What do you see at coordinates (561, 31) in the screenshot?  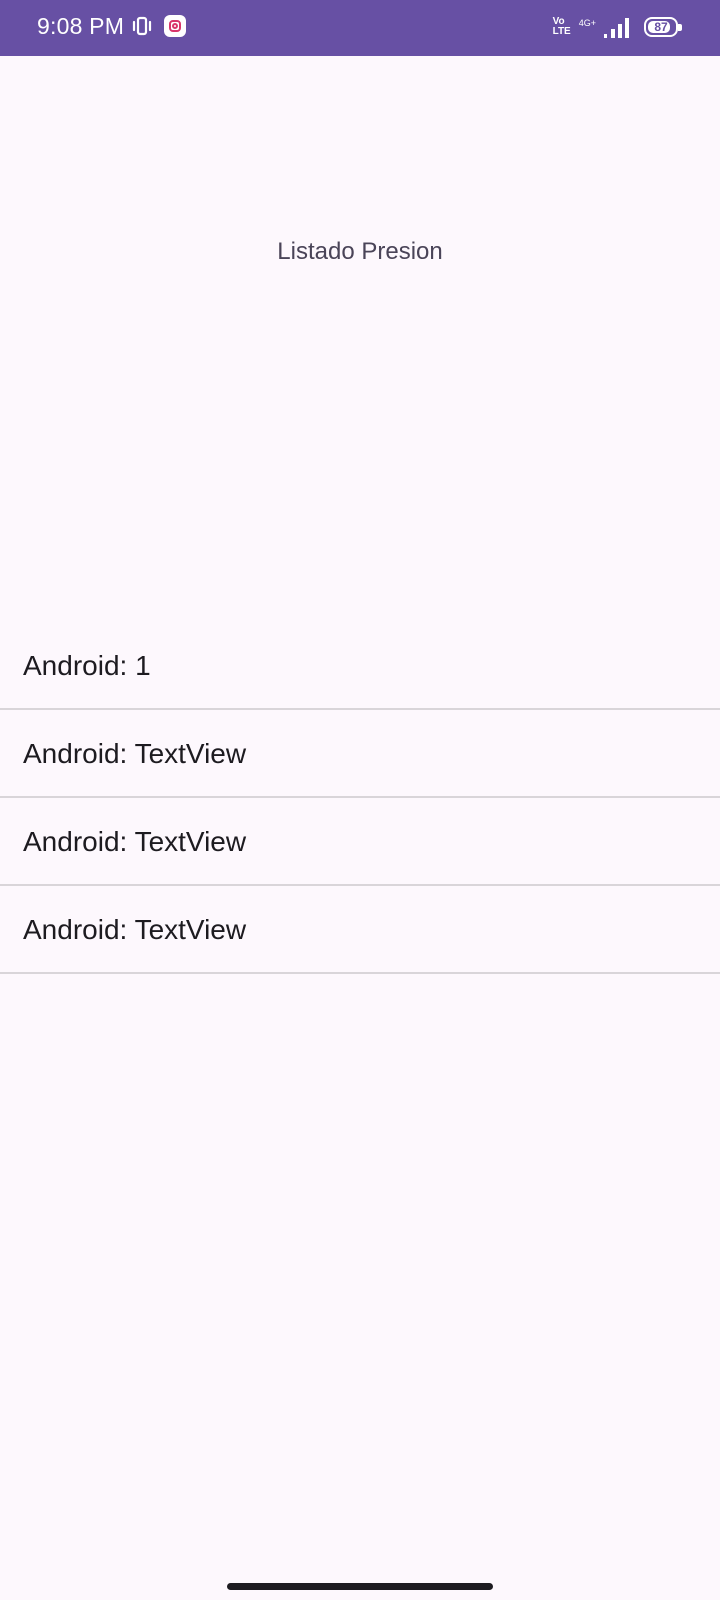 I see `volte-label-bottom: LTE` at bounding box center [561, 31].